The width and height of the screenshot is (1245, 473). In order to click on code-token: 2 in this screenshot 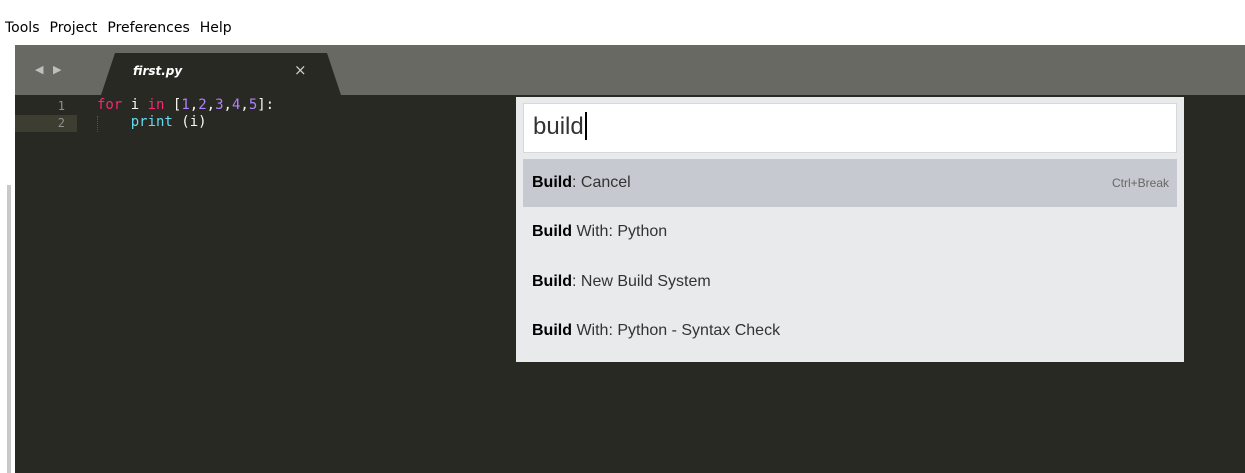, I will do `click(202, 105)`.